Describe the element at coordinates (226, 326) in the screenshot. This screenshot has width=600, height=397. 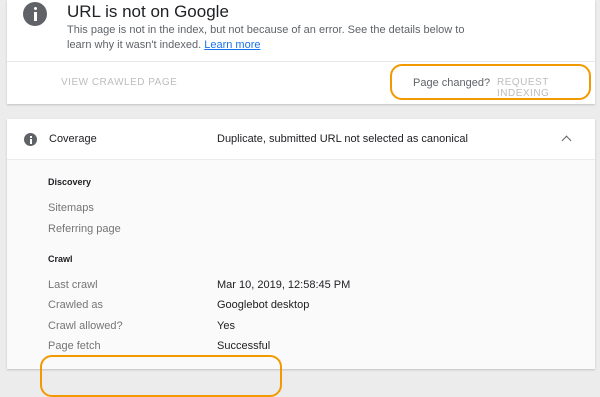
I see `crawl-allowed-value: Yes` at that location.